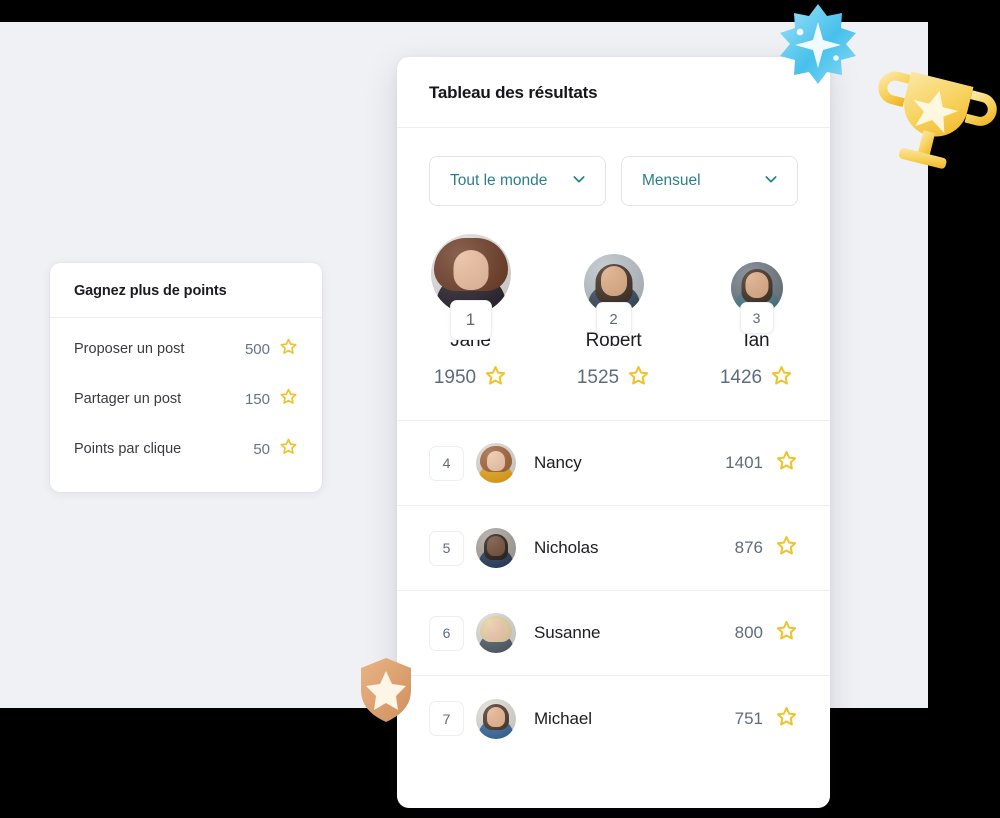 The height and width of the screenshot is (818, 1000). I want to click on rank-badge: 1, so click(470, 320).